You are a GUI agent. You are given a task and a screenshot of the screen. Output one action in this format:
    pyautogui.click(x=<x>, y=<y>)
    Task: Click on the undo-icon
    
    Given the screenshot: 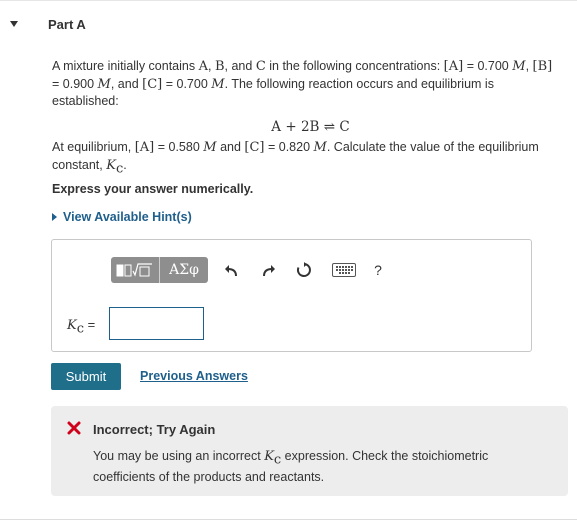 What is the action you would take?
    pyautogui.click(x=232, y=270)
    